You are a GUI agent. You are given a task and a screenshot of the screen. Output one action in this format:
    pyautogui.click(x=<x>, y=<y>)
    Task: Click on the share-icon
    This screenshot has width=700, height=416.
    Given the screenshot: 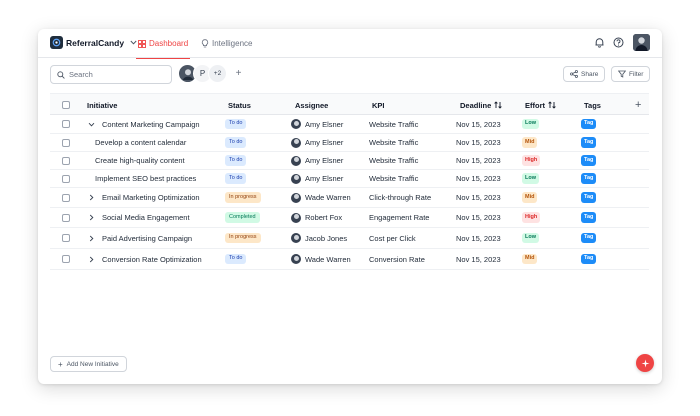 What is the action you would take?
    pyautogui.click(x=574, y=74)
    